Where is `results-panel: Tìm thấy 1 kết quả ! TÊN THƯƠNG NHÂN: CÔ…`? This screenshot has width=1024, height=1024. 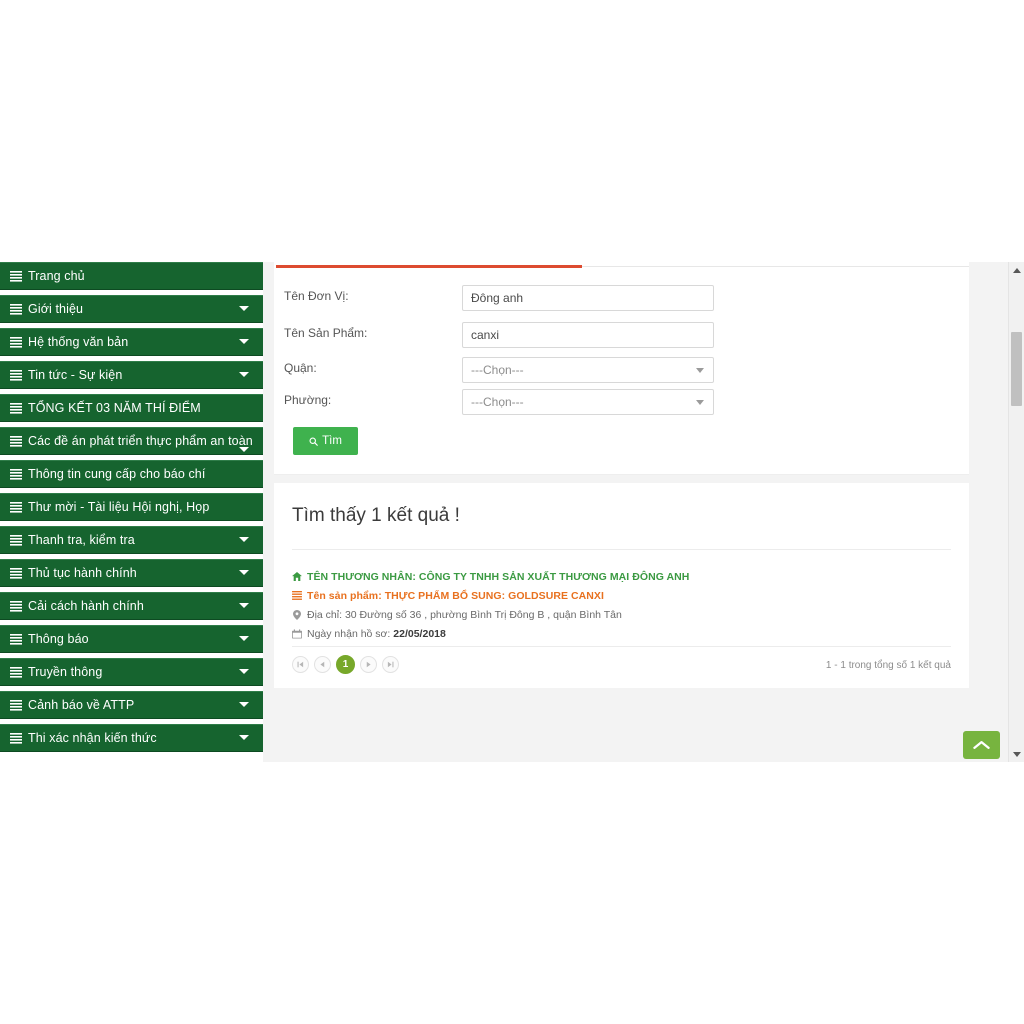
results-panel: Tìm thấy 1 kết quả ! TÊN THƯƠNG NHÂN: CÔ… is located at coordinates (621, 585).